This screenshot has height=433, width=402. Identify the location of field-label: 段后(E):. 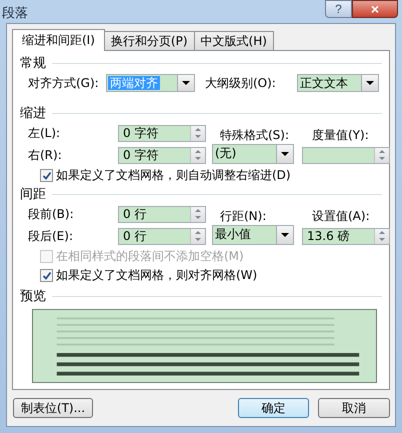
(50, 236).